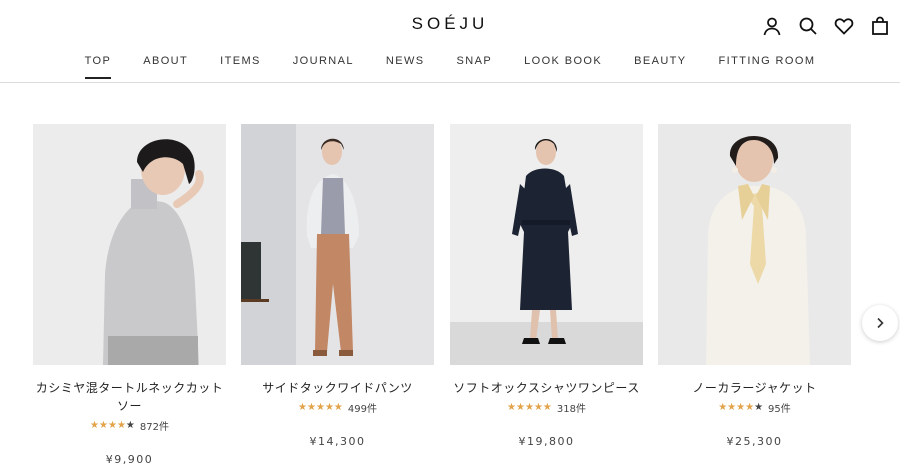  I want to click on product-rating: ★ ★ ★ ★ ★ 318件, so click(546, 407).